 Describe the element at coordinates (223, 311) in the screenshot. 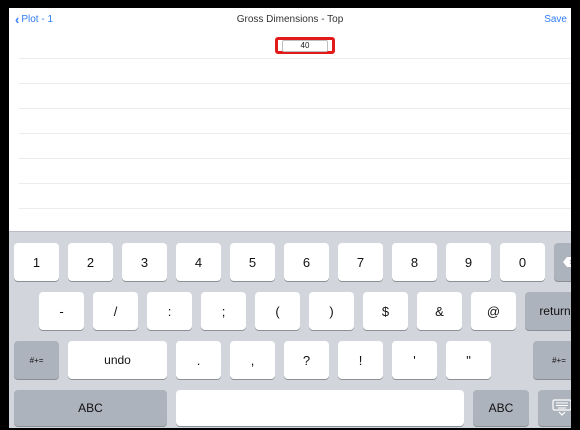

I see `key-semicolon: ;` at that location.